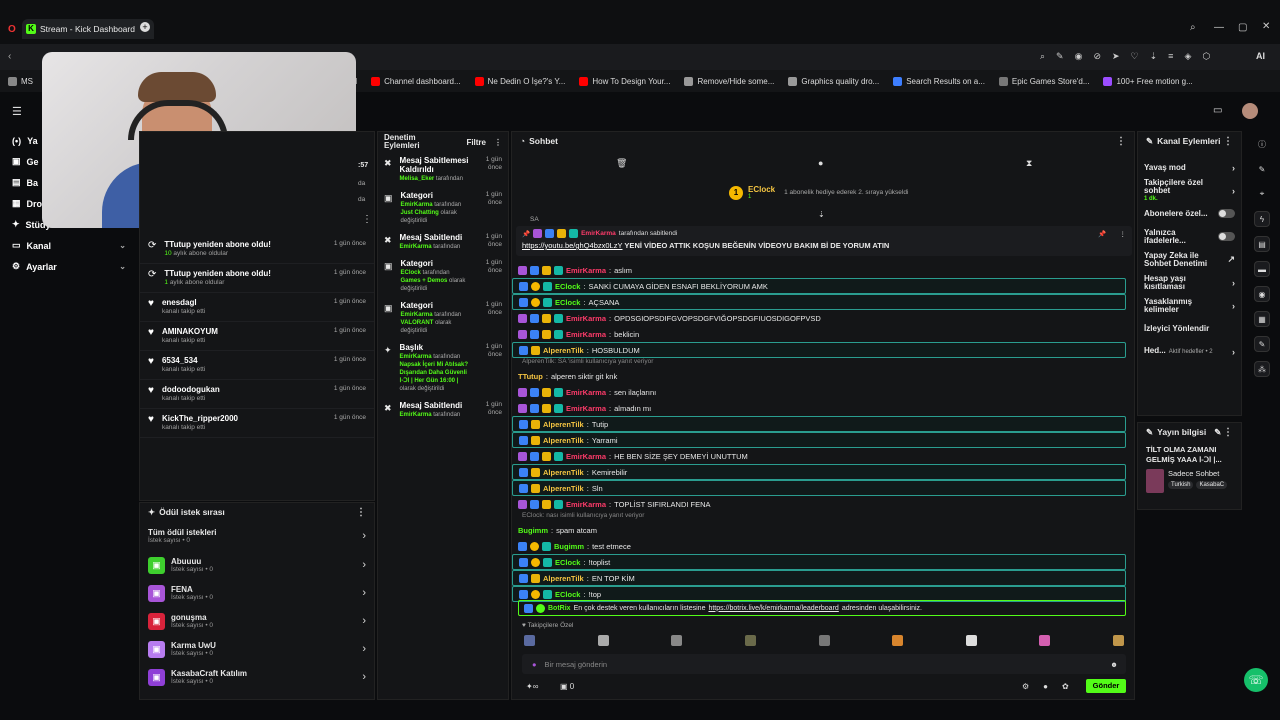 This screenshot has height=720, width=1280. Describe the element at coordinates (1212, 485) in the screenshot. I see `tag-chip: KasabaC` at that location.